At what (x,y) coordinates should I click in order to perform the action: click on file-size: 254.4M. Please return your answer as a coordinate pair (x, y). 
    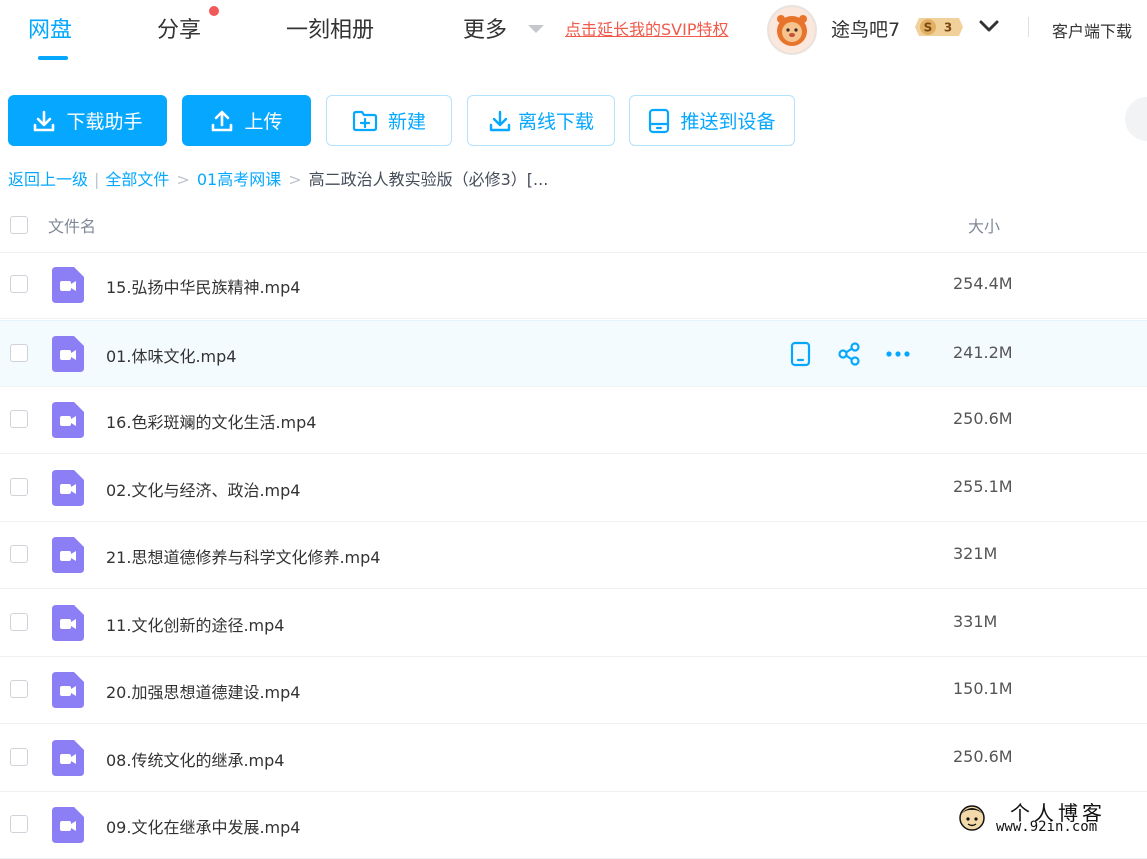
    Looking at the image, I should click on (983, 283).